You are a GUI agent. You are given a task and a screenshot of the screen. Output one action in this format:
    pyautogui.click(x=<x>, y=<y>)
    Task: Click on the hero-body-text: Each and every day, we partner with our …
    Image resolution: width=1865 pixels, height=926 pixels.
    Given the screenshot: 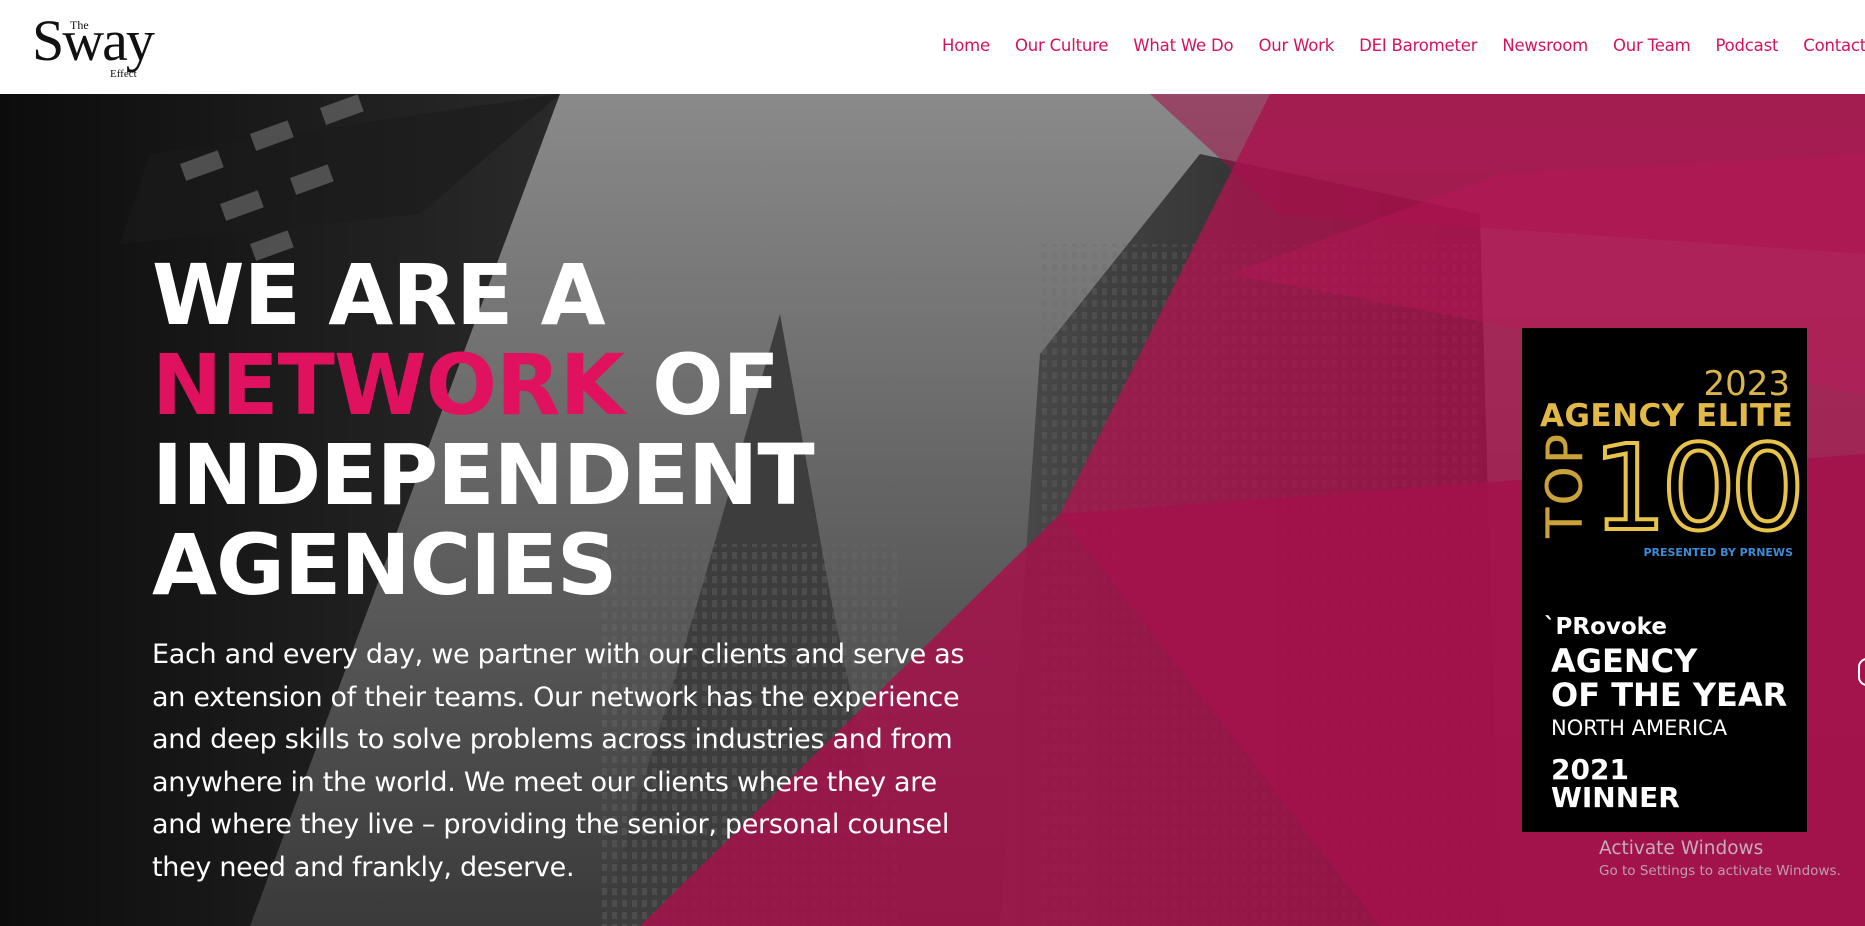 What is the action you would take?
    pyautogui.click(x=558, y=761)
    